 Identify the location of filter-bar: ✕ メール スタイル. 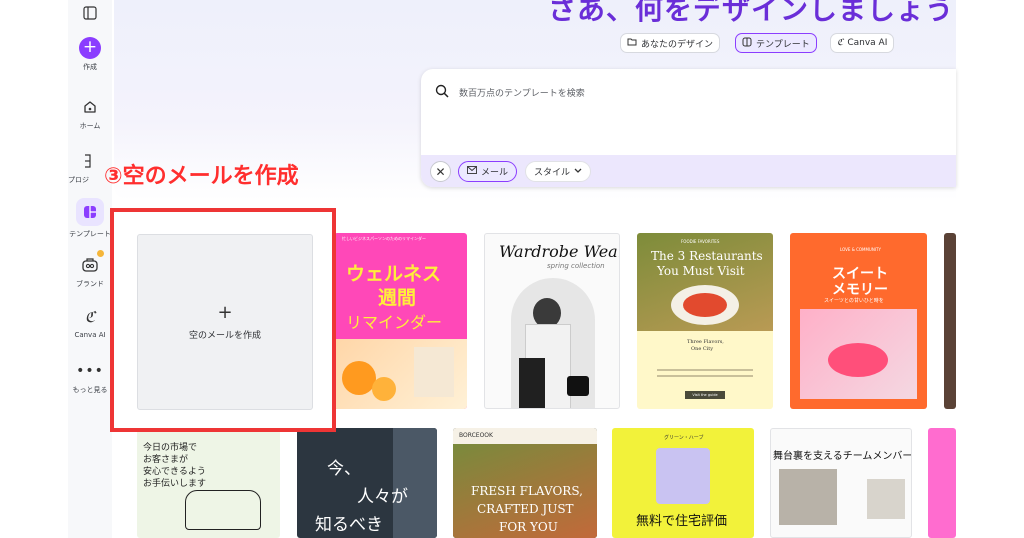
(688, 171).